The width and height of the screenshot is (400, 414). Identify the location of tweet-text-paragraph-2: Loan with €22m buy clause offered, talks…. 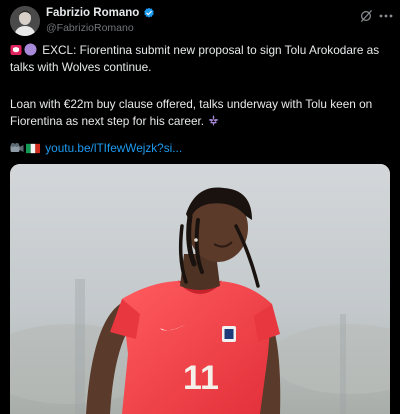
(202, 113).